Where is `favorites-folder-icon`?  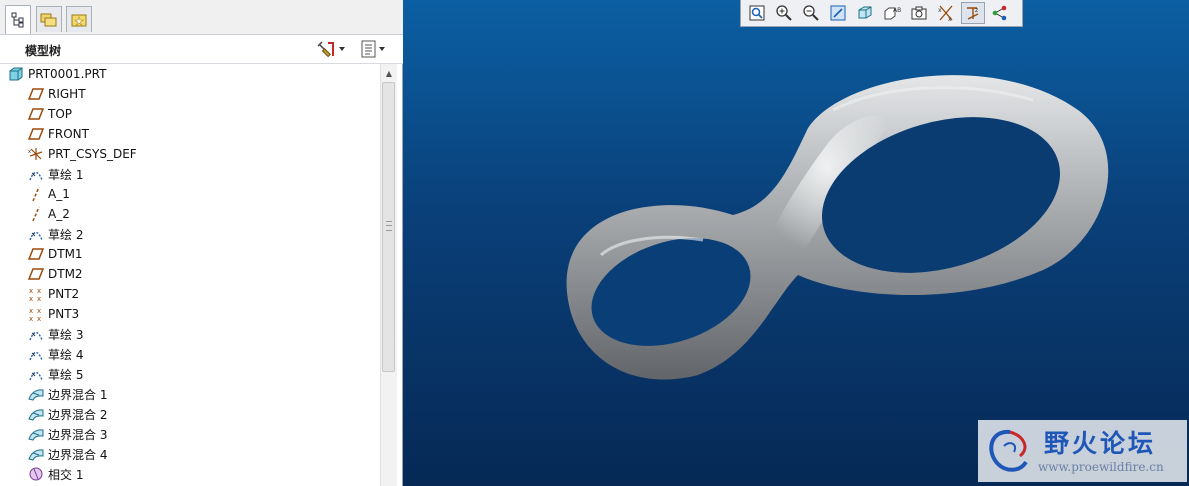
favorites-folder-icon is located at coordinates (79, 20).